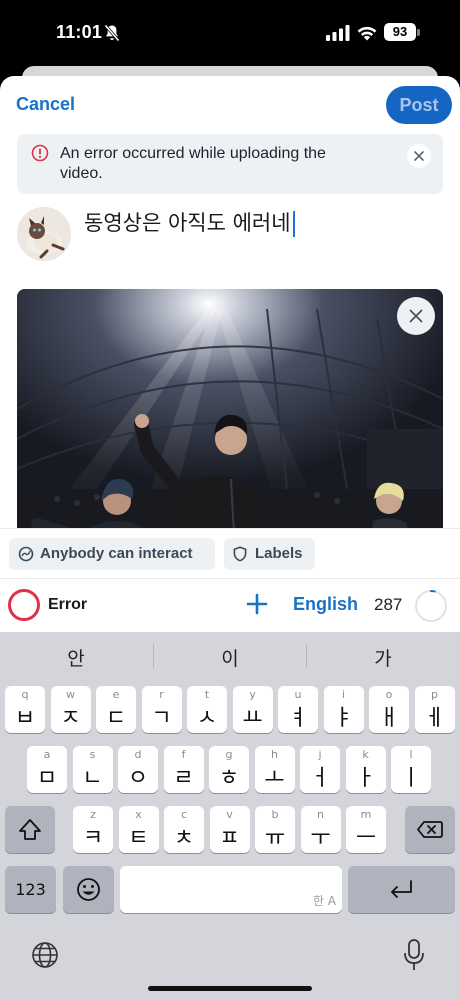  I want to click on error-status-label: Error, so click(68, 604).